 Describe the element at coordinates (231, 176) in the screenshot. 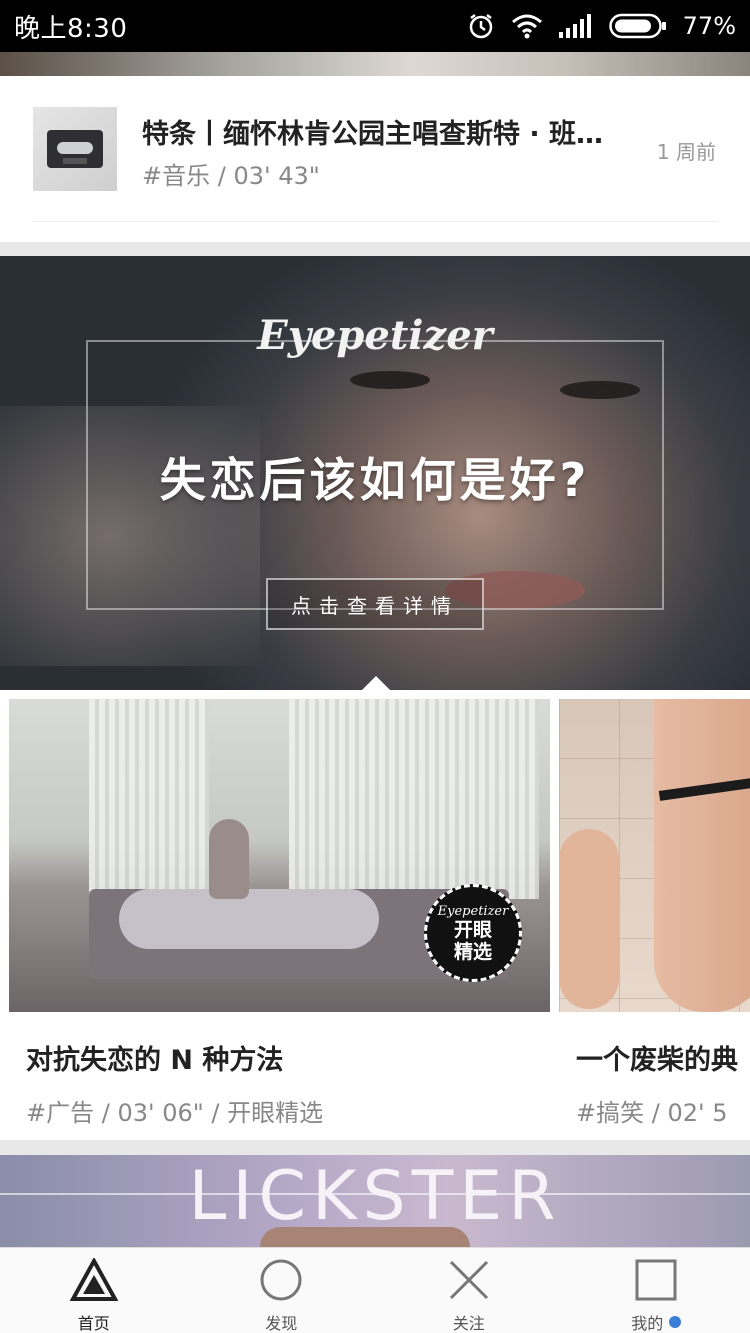

I see `video-meta: #音乐 / 03' 43"` at that location.